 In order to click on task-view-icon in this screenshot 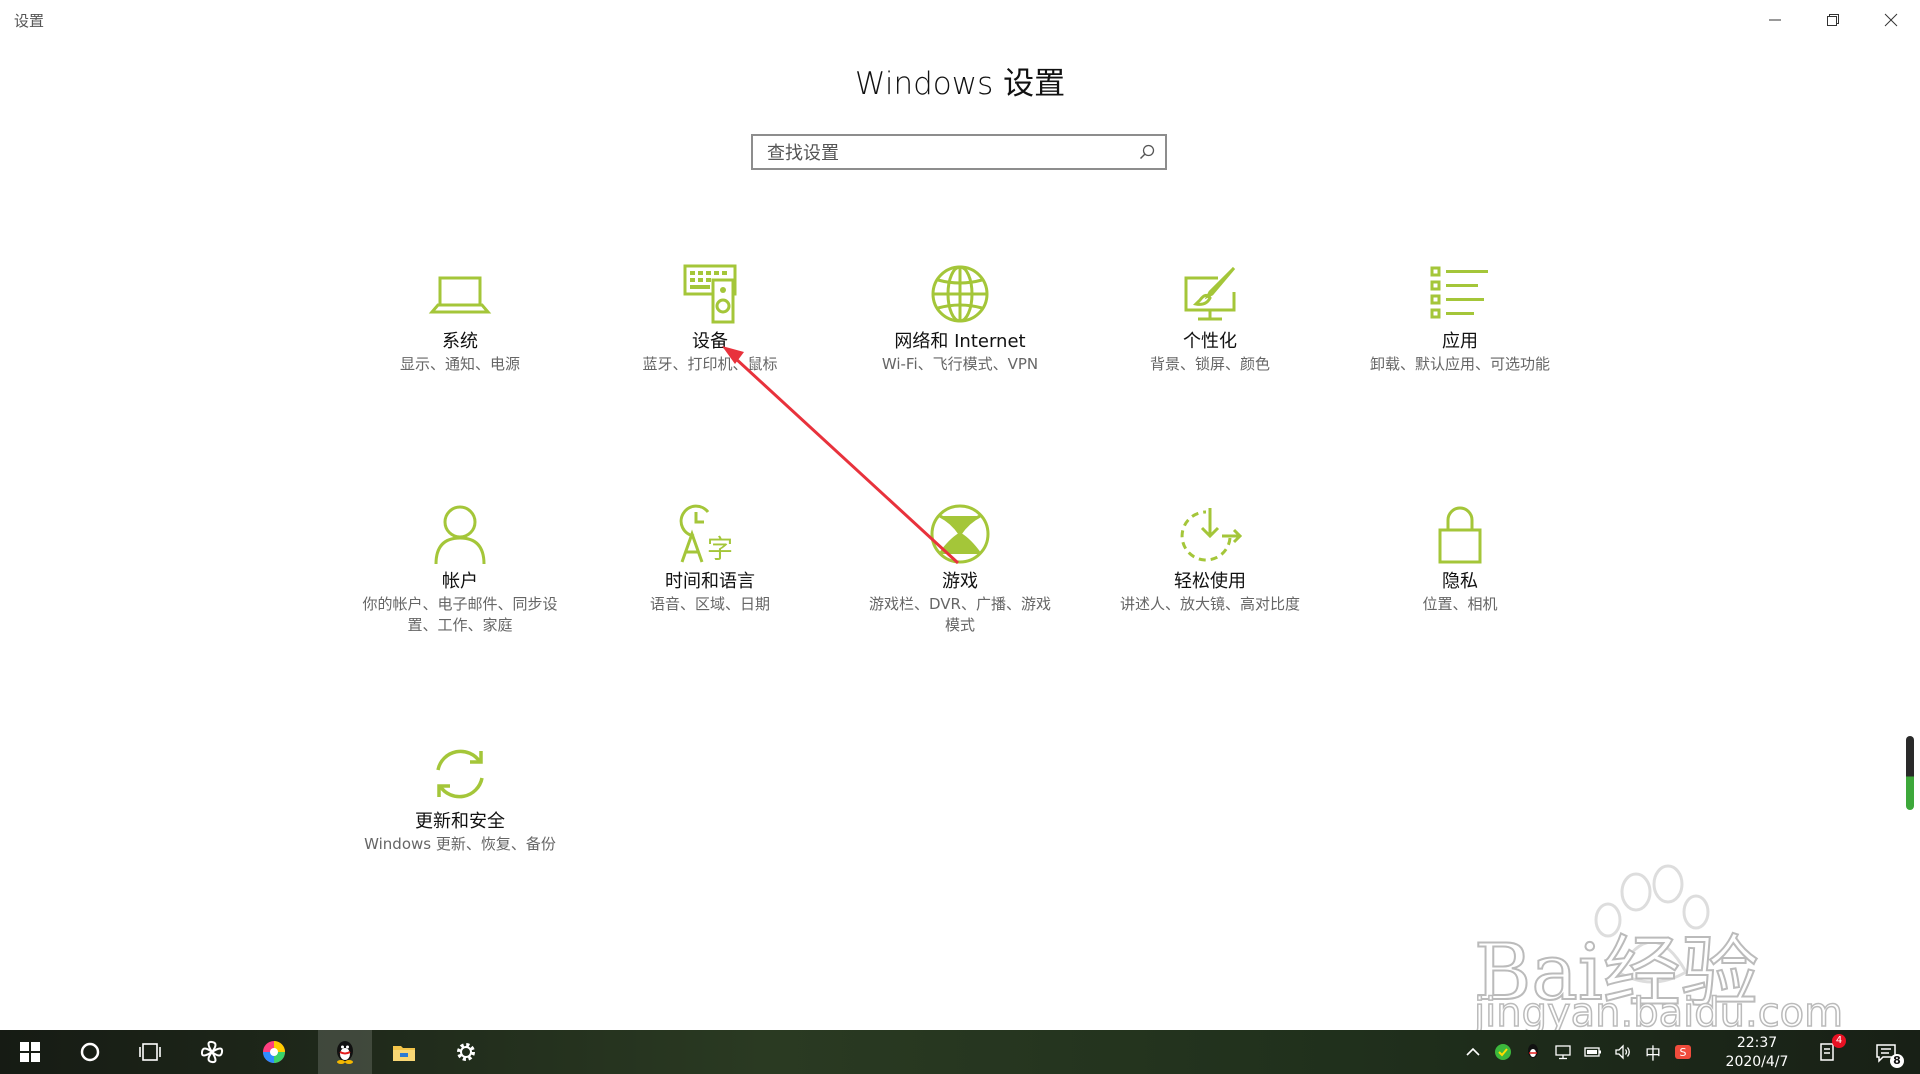, I will do `click(150, 1052)`.